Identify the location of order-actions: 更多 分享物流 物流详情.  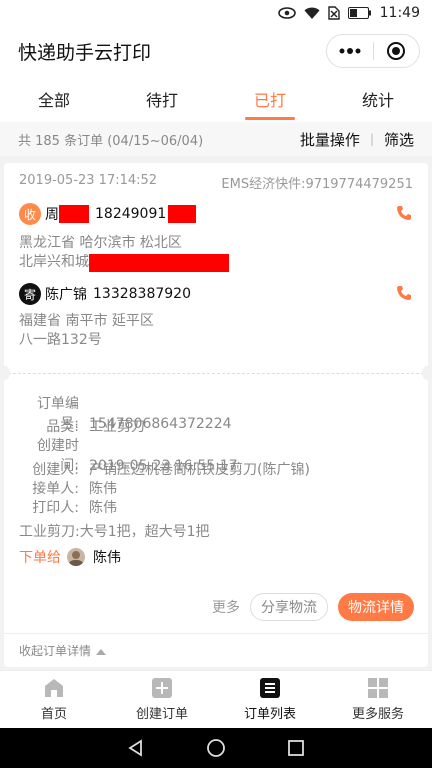
(313, 607).